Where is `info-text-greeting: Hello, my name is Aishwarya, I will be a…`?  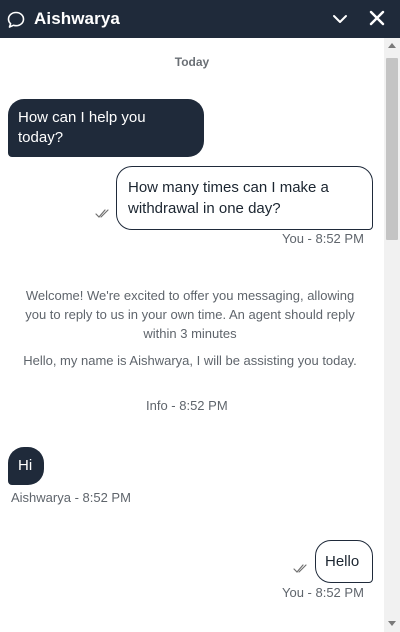
info-text-greeting: Hello, my name is Aishwarya, I will be a… is located at coordinates (190, 360).